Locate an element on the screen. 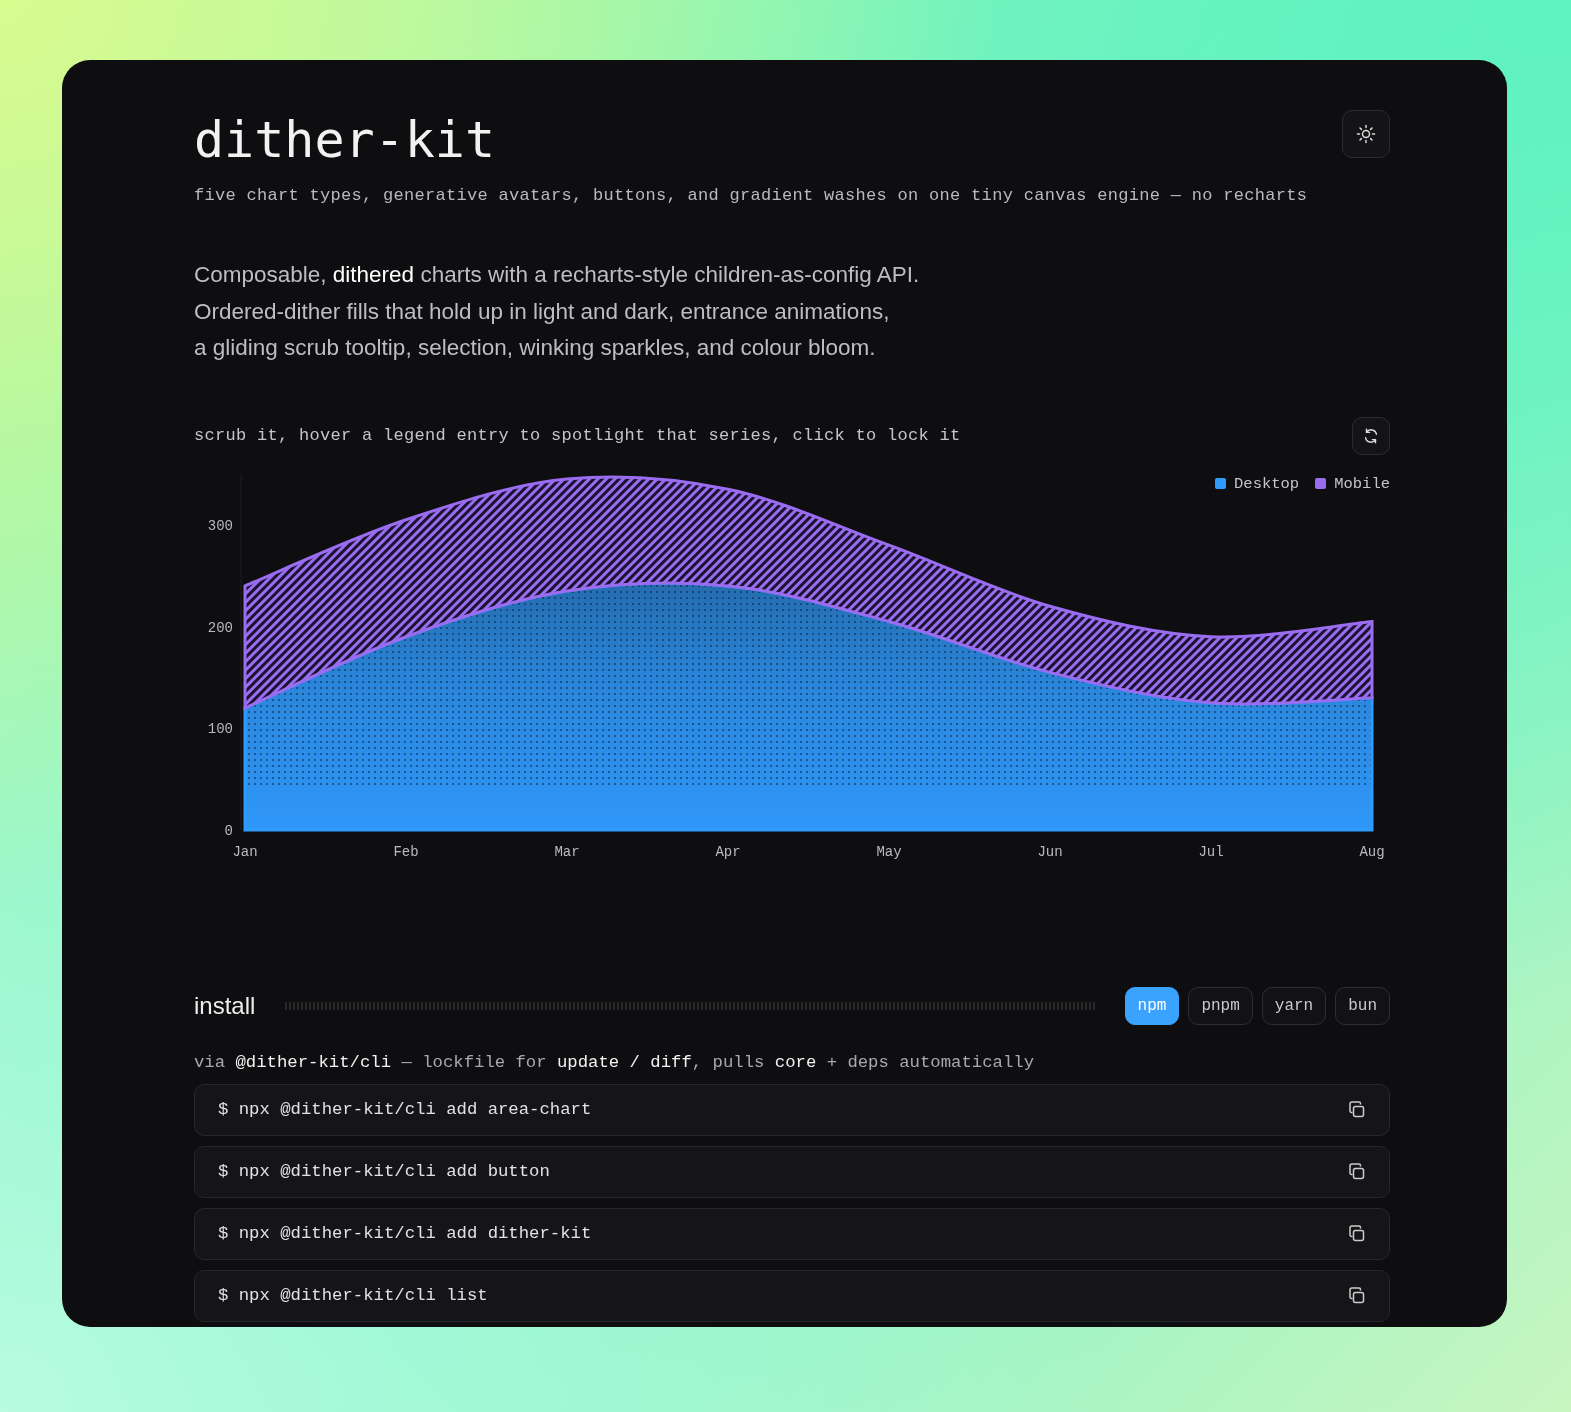 This screenshot has height=1412, width=1571. sun-icon is located at coordinates (1366, 134).